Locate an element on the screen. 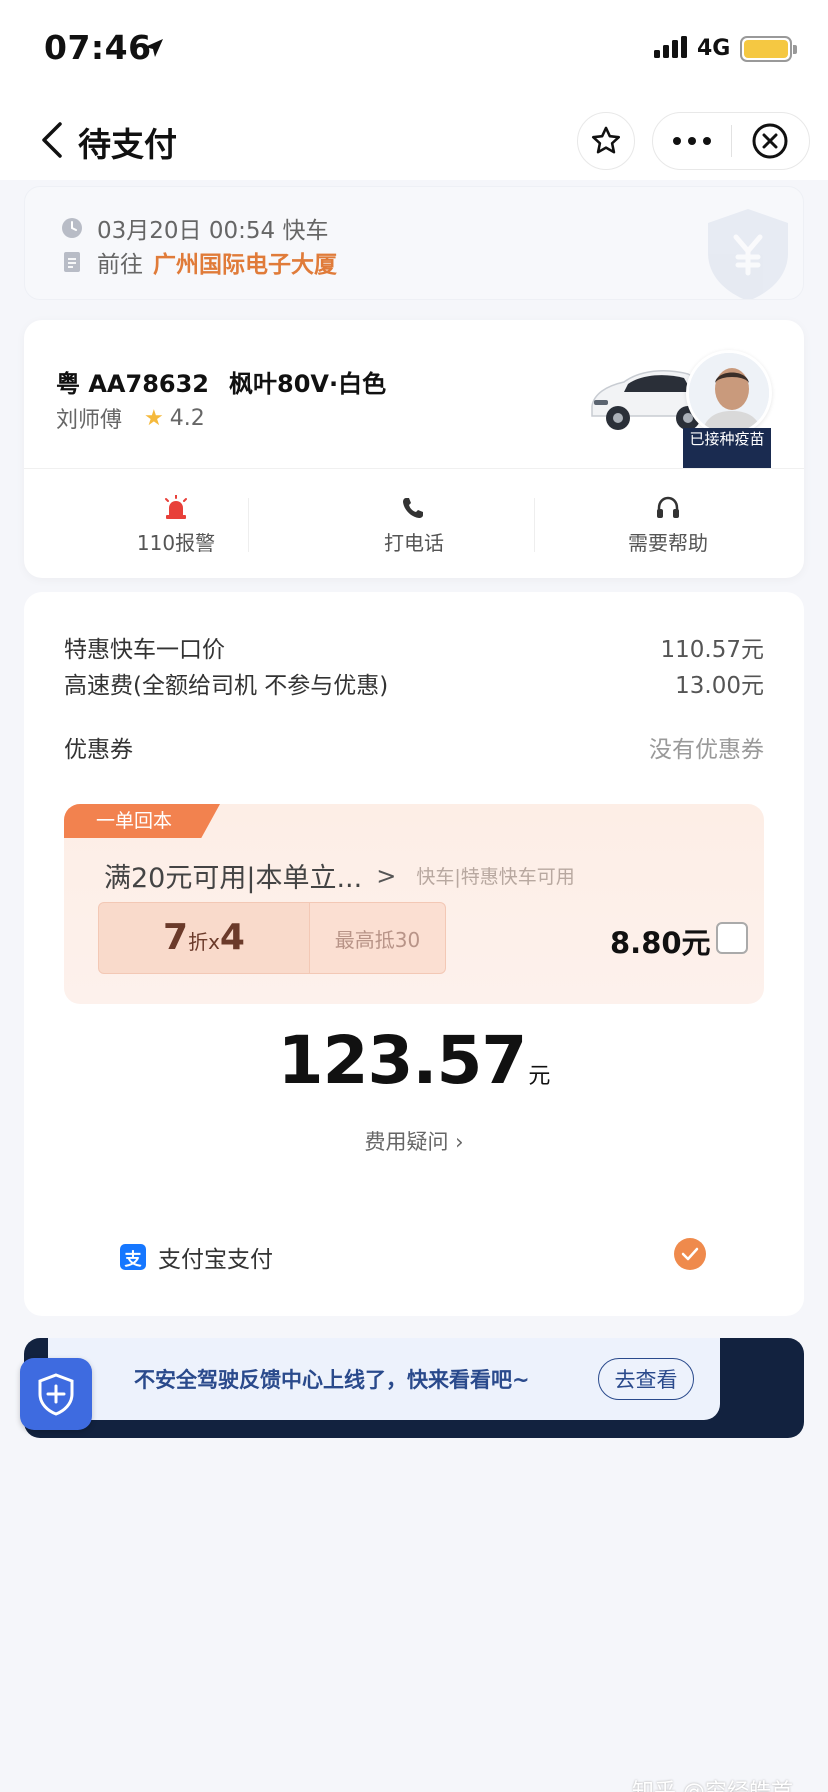 This screenshot has width=828, height=1792. safety-banner: 不安全驾驶反馈中心上线了，快来看看吧~ 去查看 is located at coordinates (412, 1388).